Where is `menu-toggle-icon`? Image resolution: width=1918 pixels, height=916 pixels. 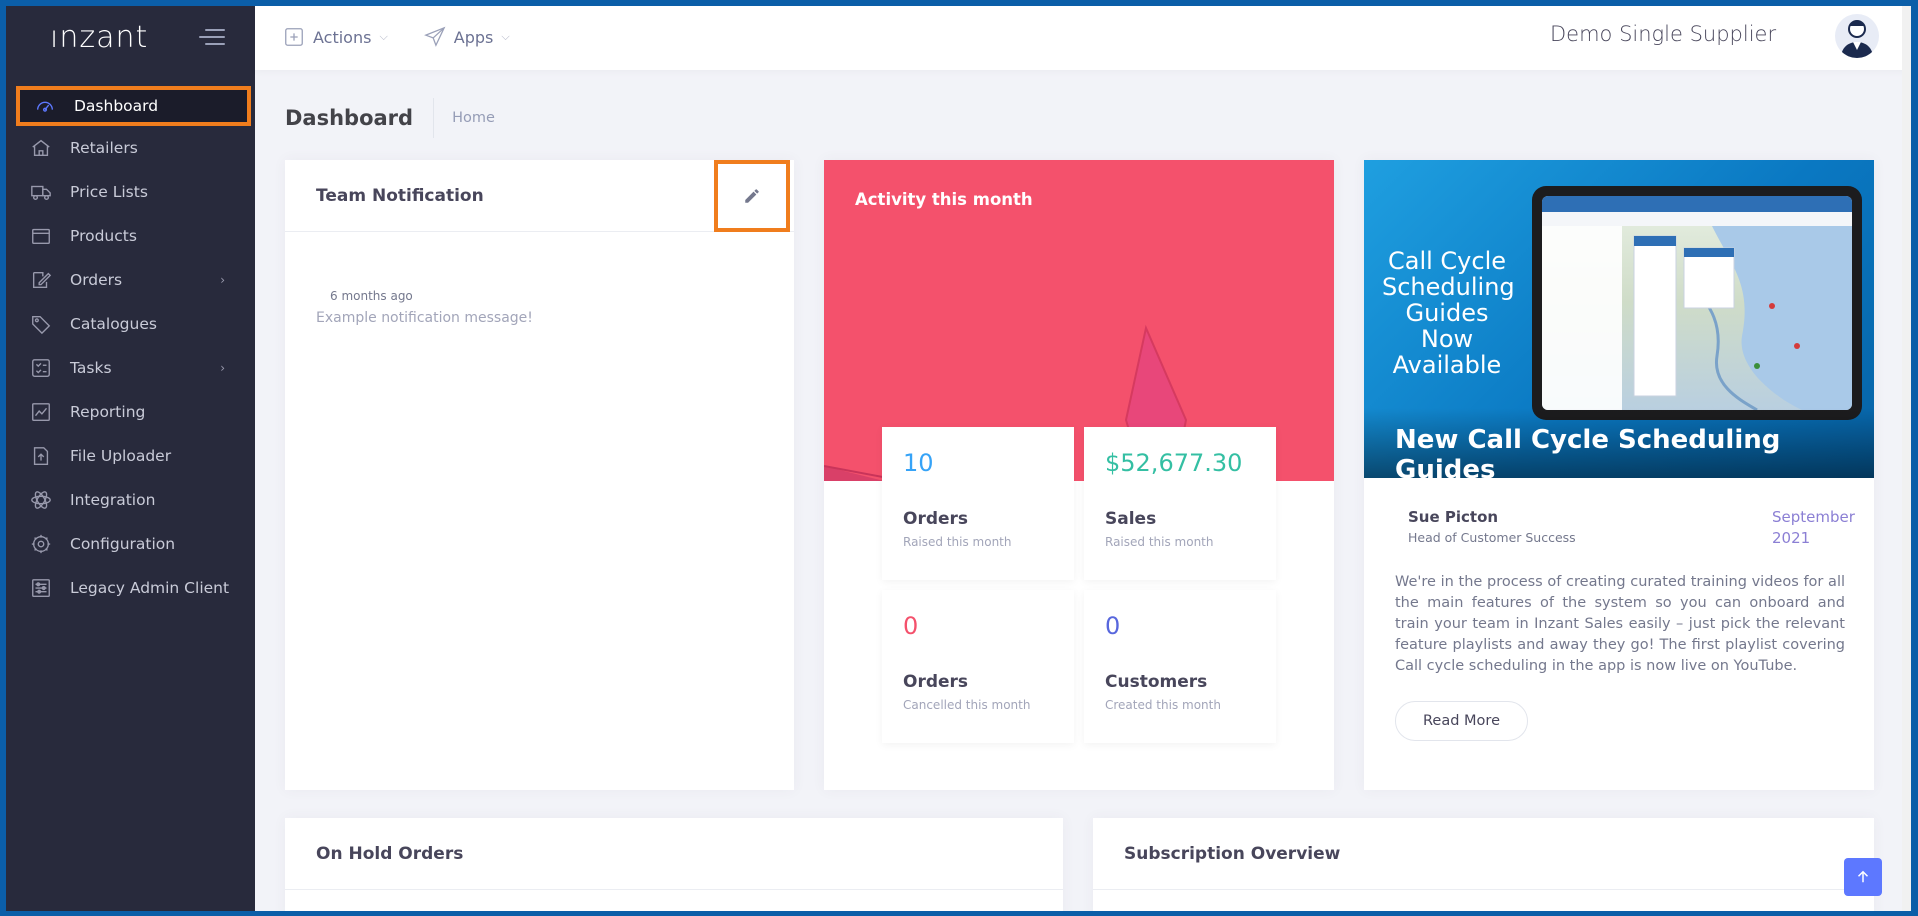 menu-toggle-icon is located at coordinates (212, 38).